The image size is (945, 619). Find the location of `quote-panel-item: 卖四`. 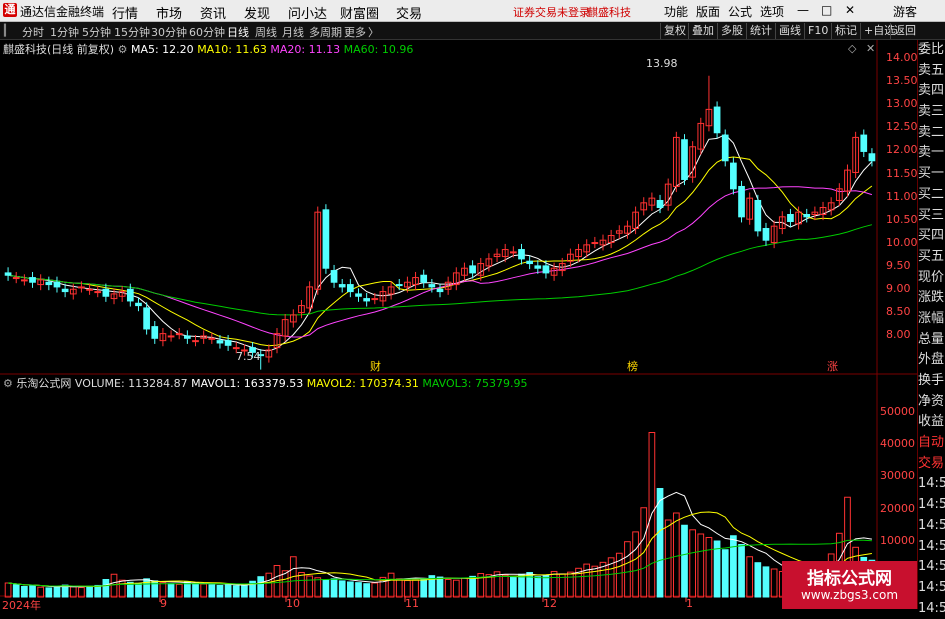

quote-panel-item: 卖四 is located at coordinates (931, 91).